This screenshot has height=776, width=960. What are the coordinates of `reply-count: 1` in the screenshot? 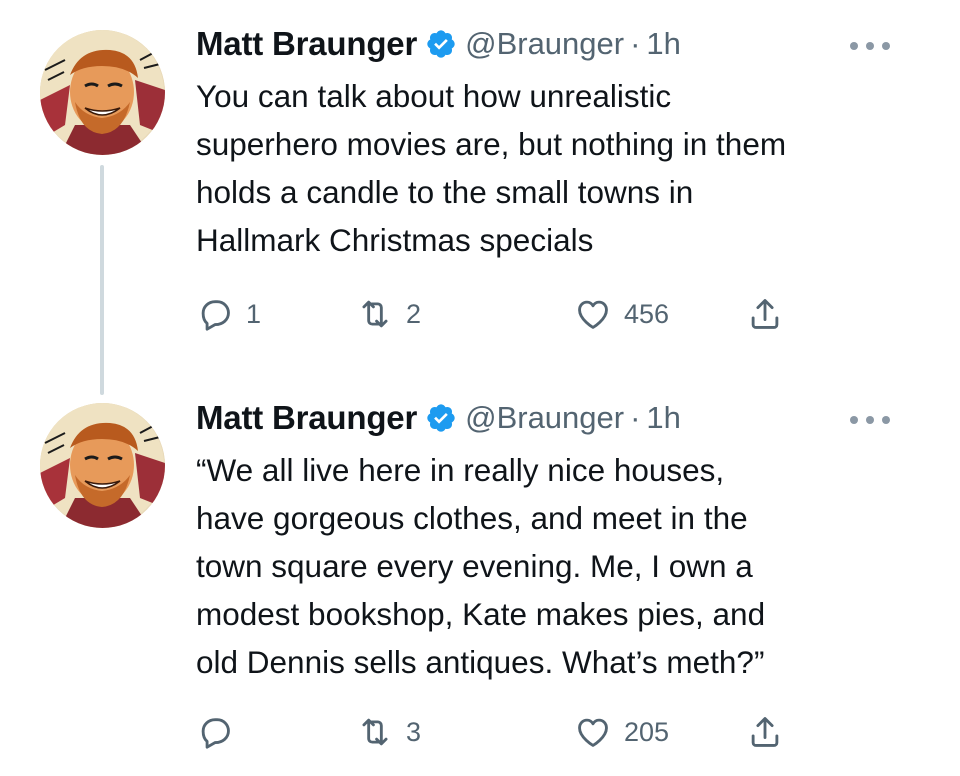 It's located at (254, 313).